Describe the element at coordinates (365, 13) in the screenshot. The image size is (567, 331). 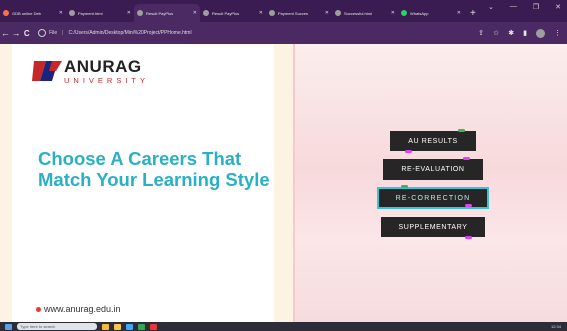
I see `tab-successful: Successful.html ✕` at that location.